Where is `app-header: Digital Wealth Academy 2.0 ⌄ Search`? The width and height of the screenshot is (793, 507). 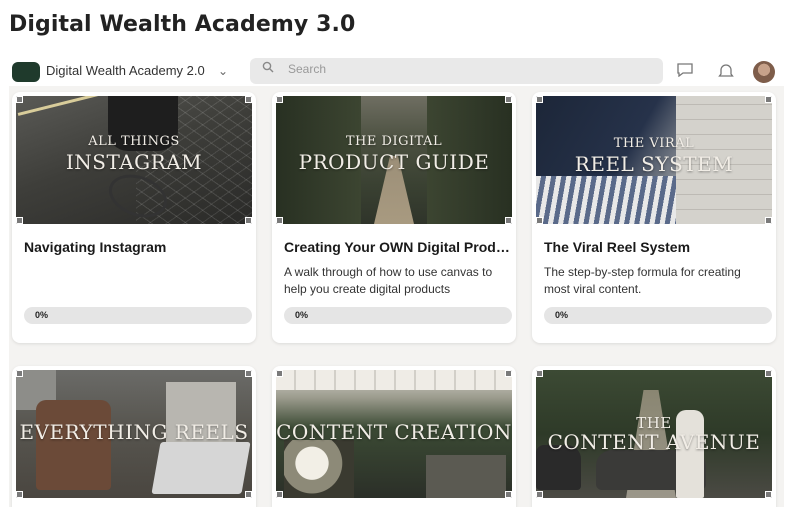 app-header: Digital Wealth Academy 2.0 ⌄ Search is located at coordinates (396, 72).